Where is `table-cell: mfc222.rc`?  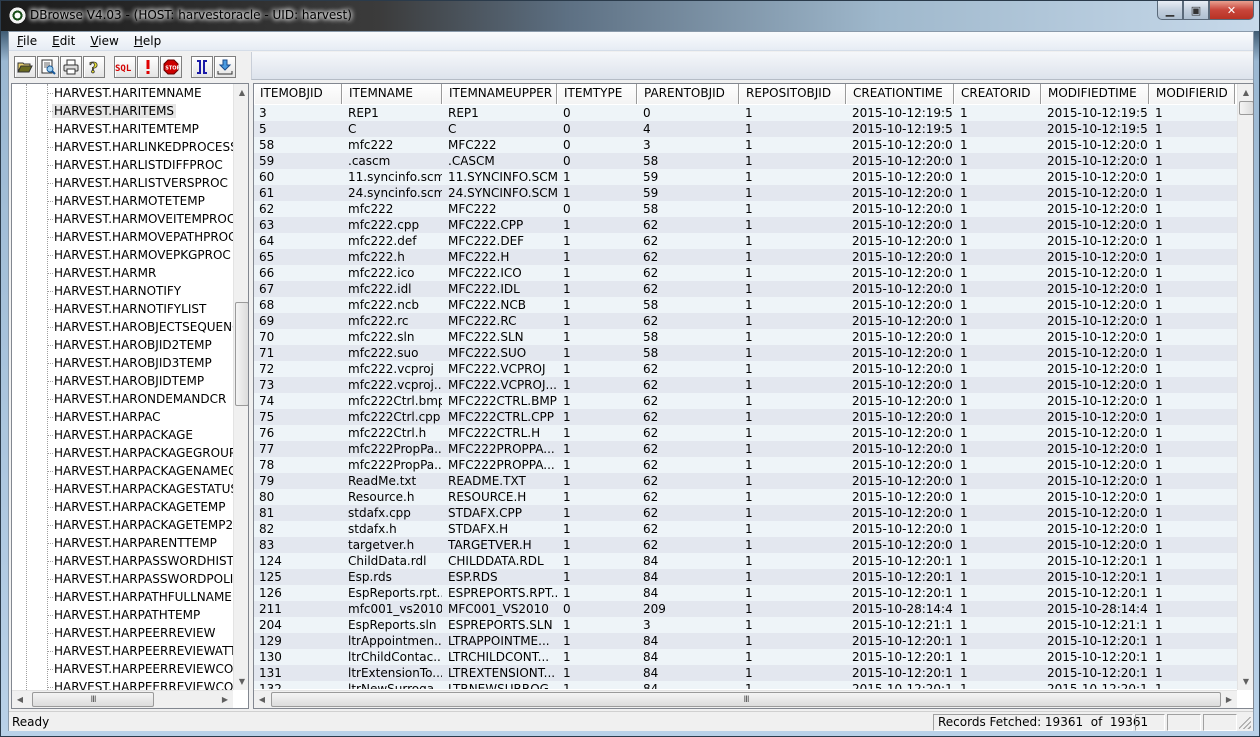 table-cell: mfc222.rc is located at coordinates (392, 321).